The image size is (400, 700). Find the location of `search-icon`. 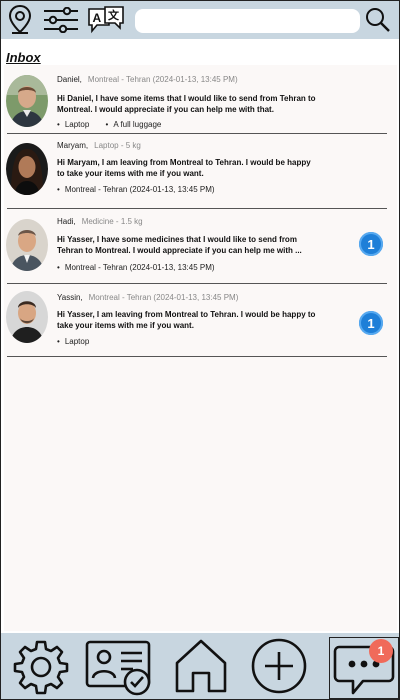

search-icon is located at coordinates (378, 20).